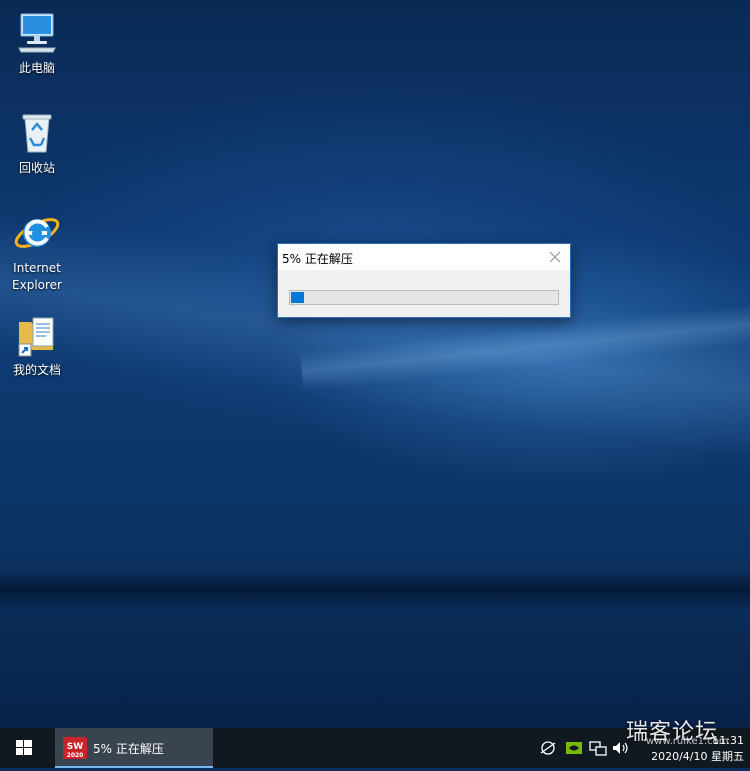 This screenshot has width=750, height=771. Describe the element at coordinates (574, 748) in the screenshot. I see `nvidia-icon` at that location.